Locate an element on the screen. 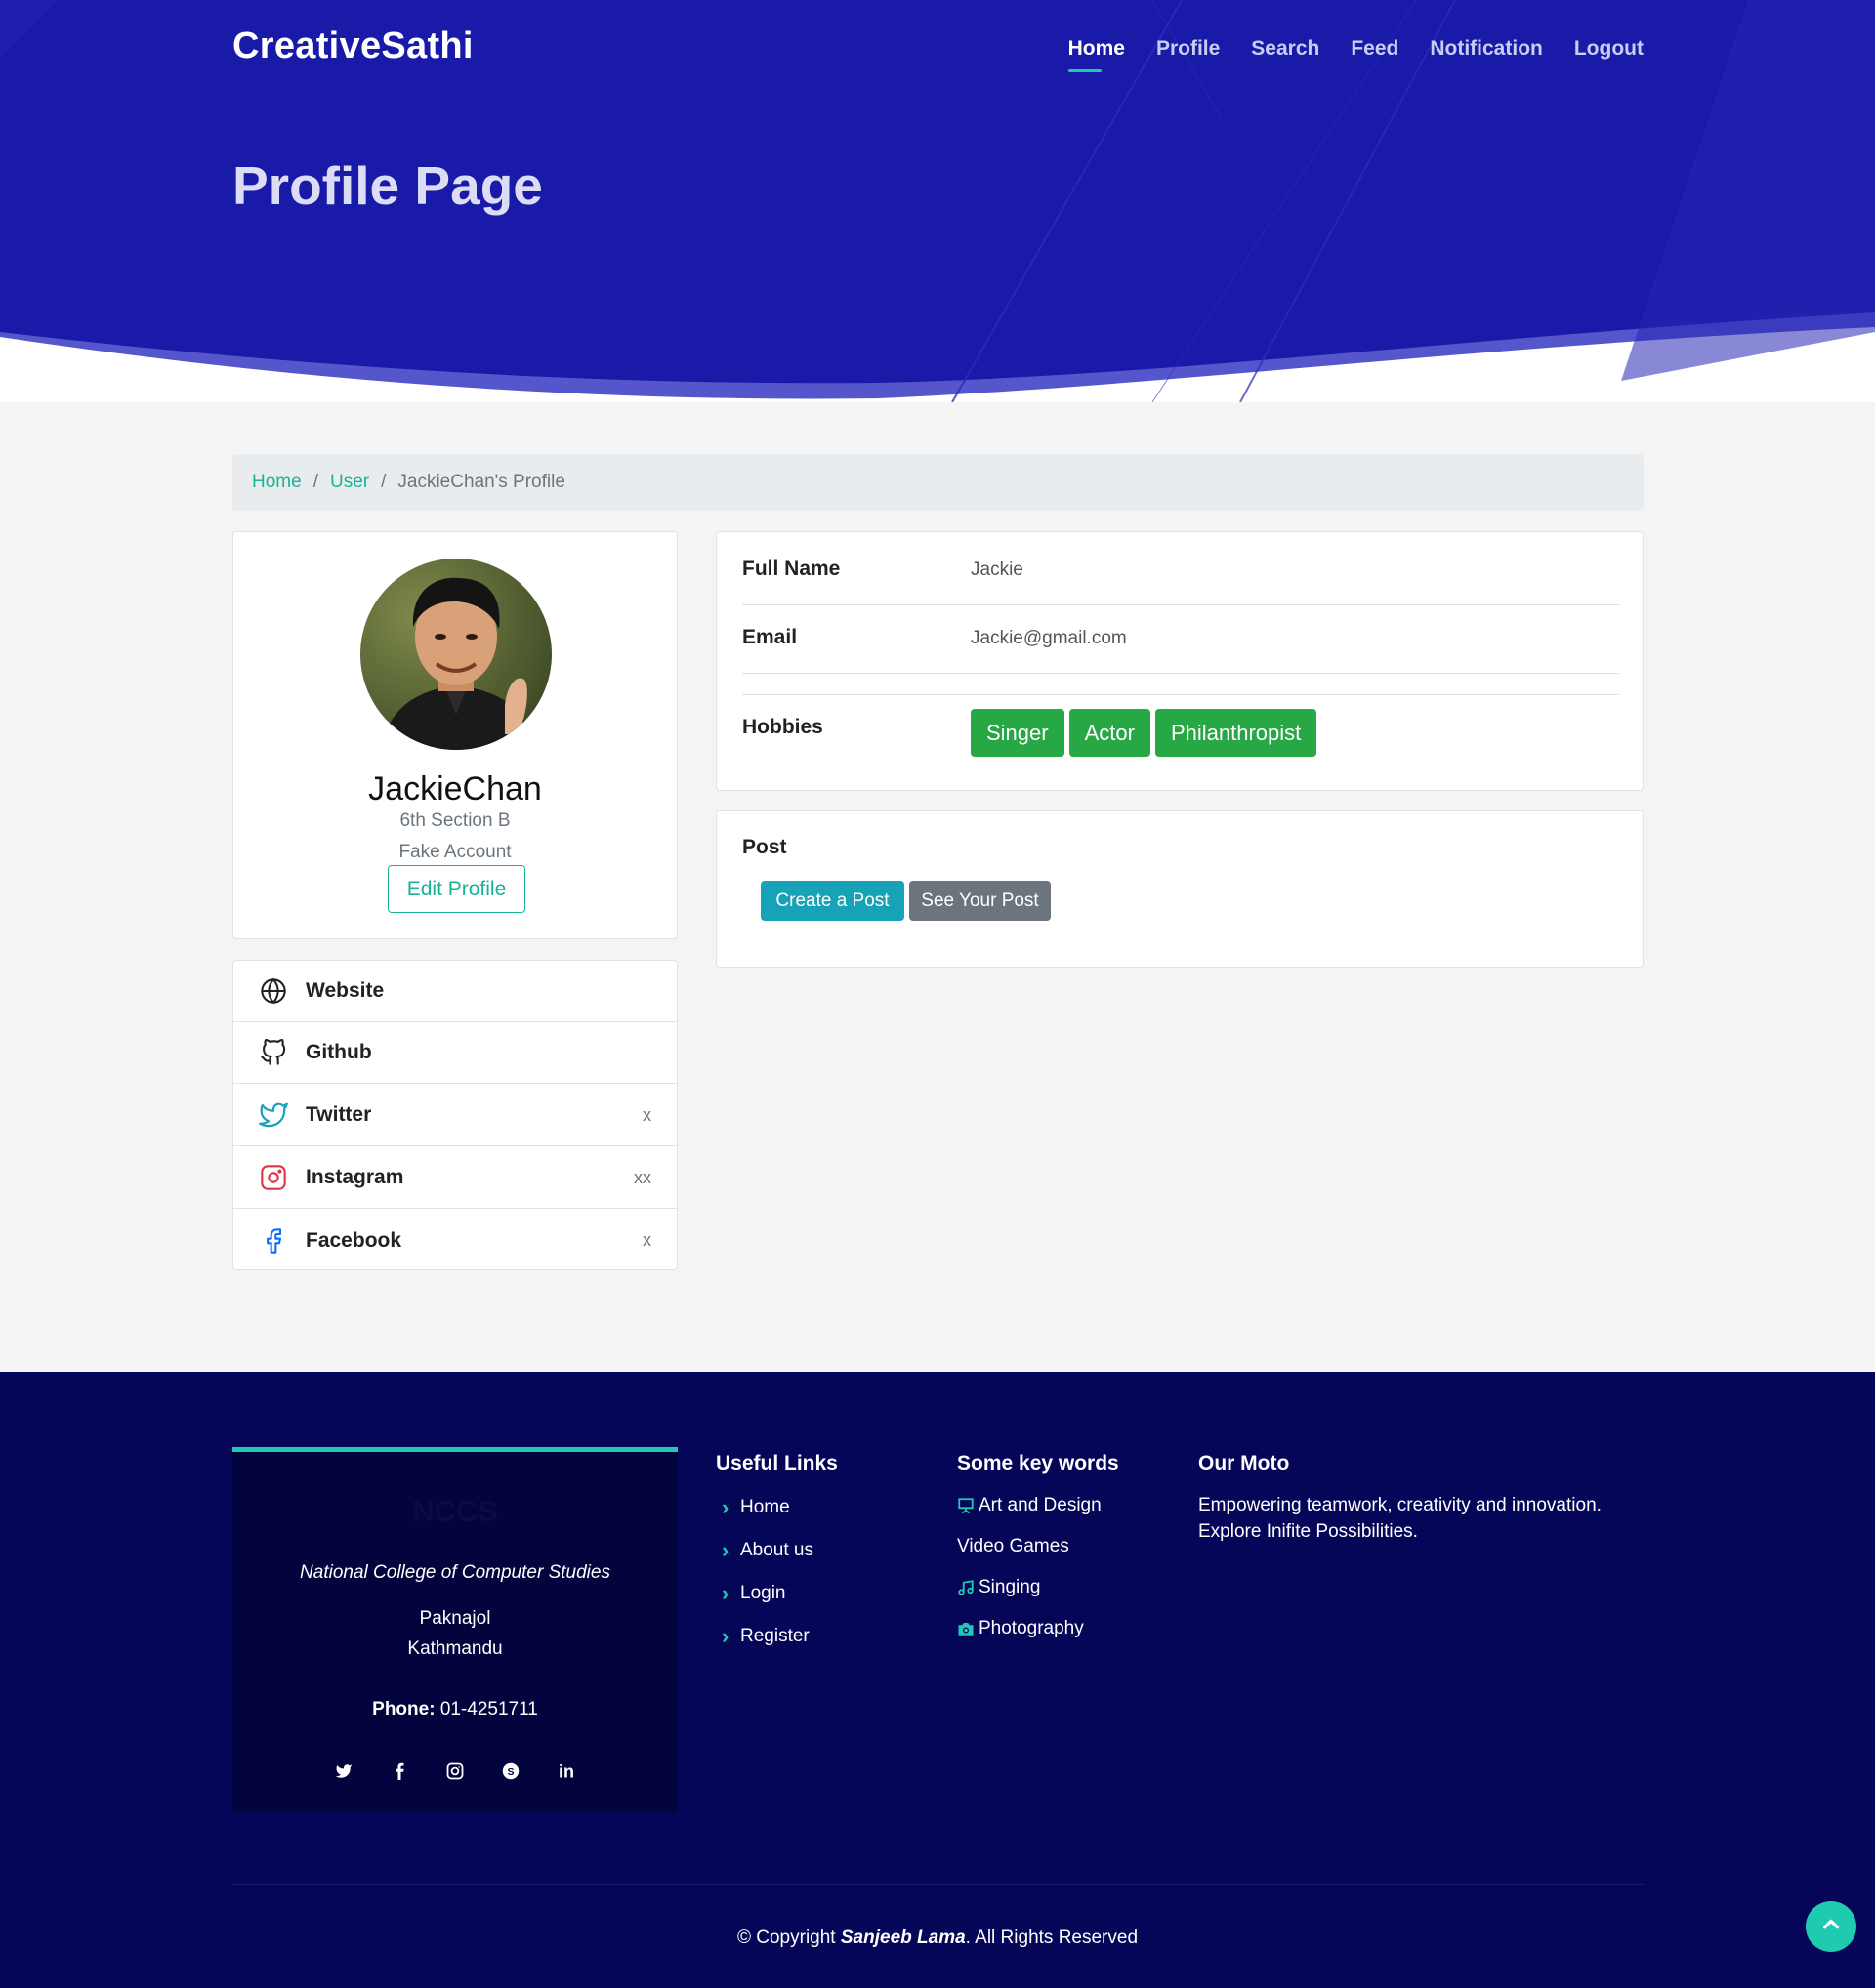 The height and width of the screenshot is (1988, 1875). keyword-item: Photography is located at coordinates (1038, 1628).